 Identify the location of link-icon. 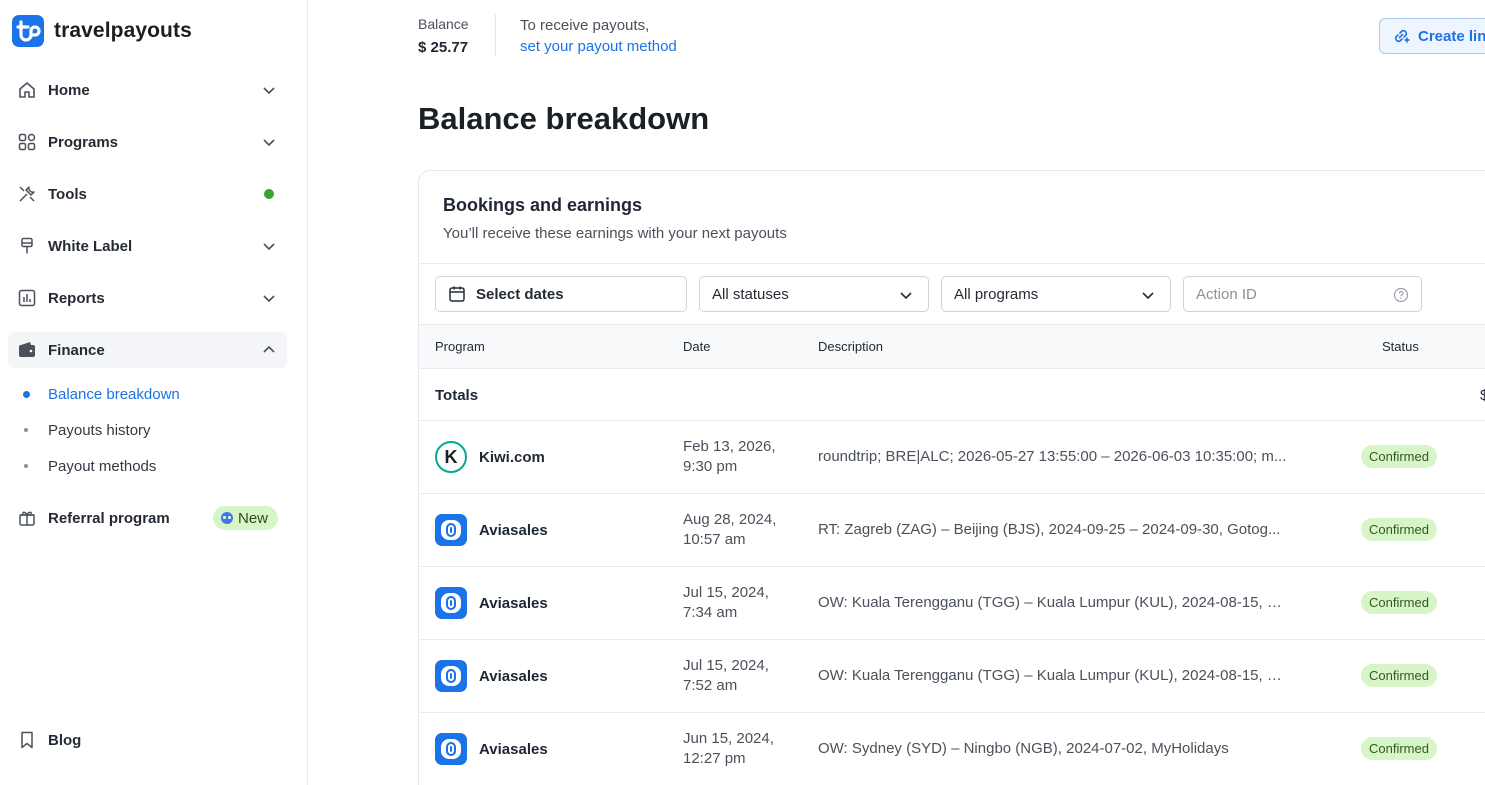
(1402, 36).